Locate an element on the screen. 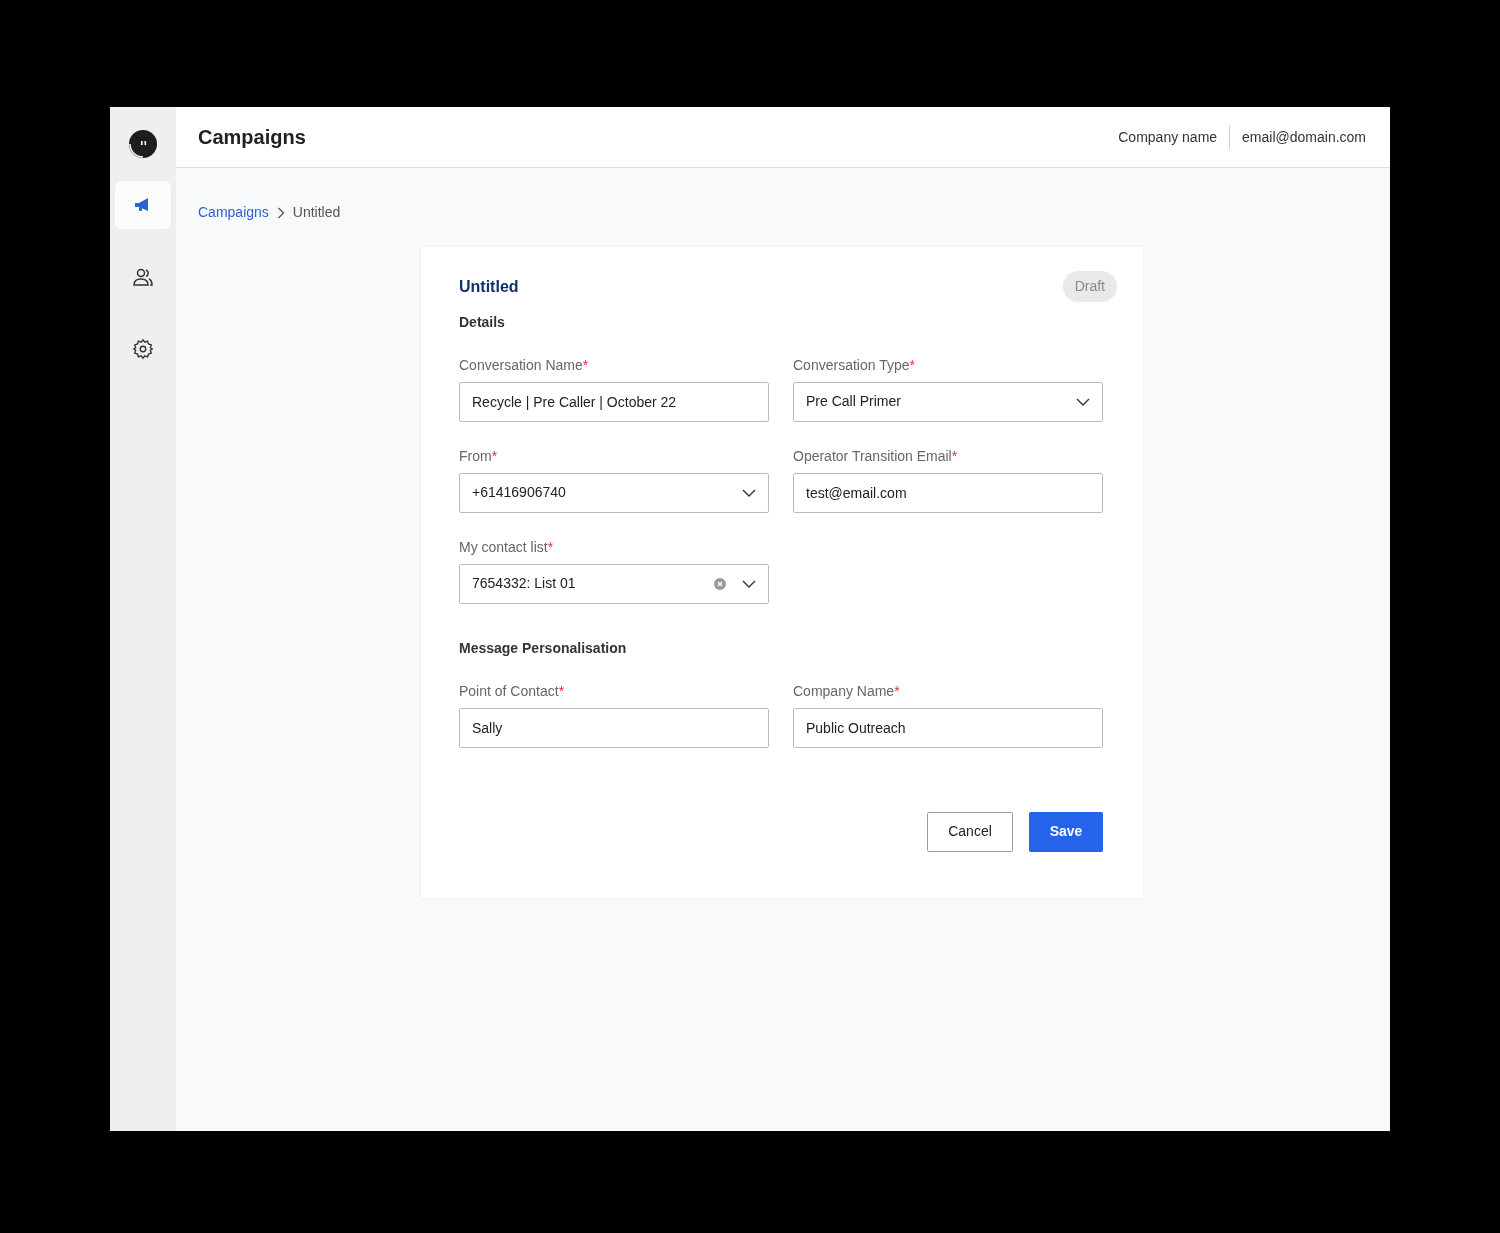  section-heading: Message Personalisation is located at coordinates (543, 648).